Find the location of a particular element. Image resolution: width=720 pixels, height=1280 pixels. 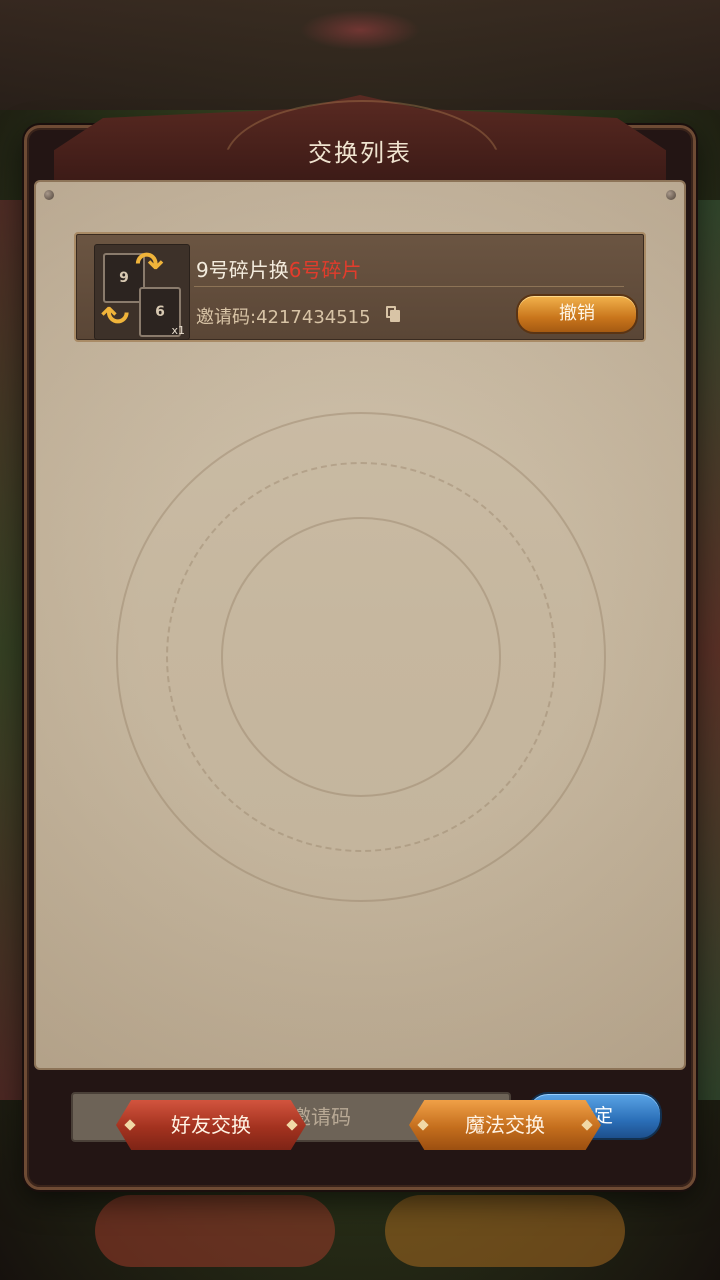

copy-icon is located at coordinates (393, 314).